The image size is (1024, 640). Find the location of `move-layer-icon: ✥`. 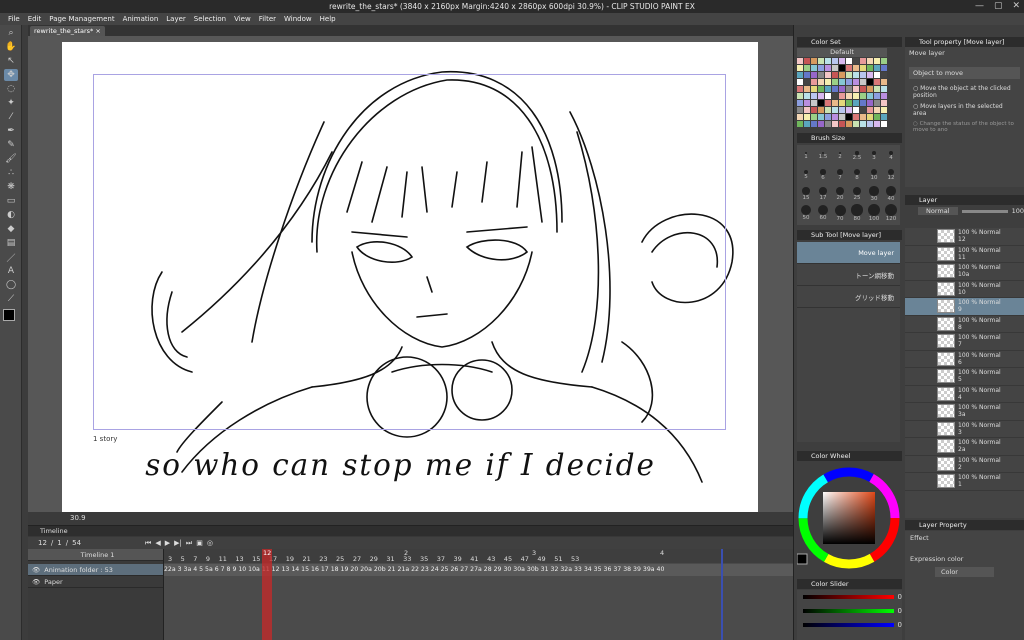

move-layer-icon: ✥ is located at coordinates (11, 75).